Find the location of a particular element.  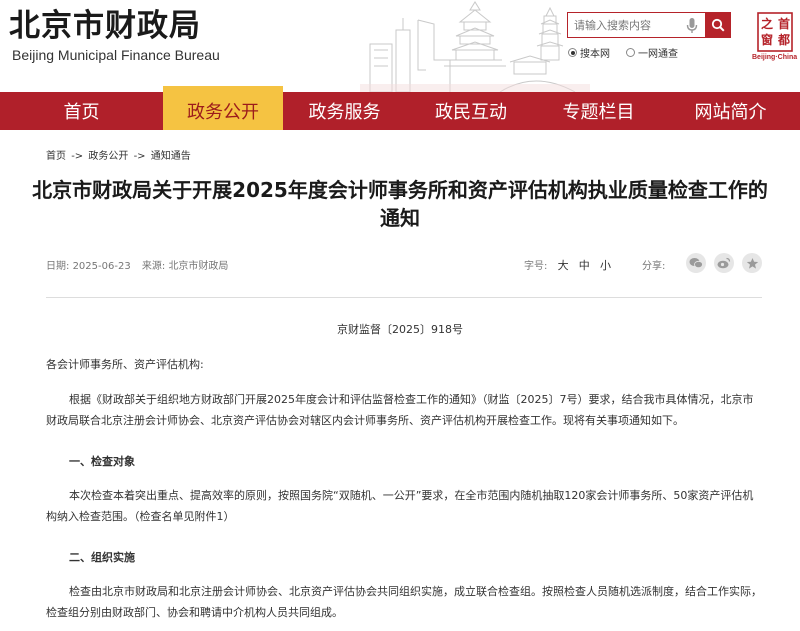

scope-option-site: 搜本网 is located at coordinates (589, 52).